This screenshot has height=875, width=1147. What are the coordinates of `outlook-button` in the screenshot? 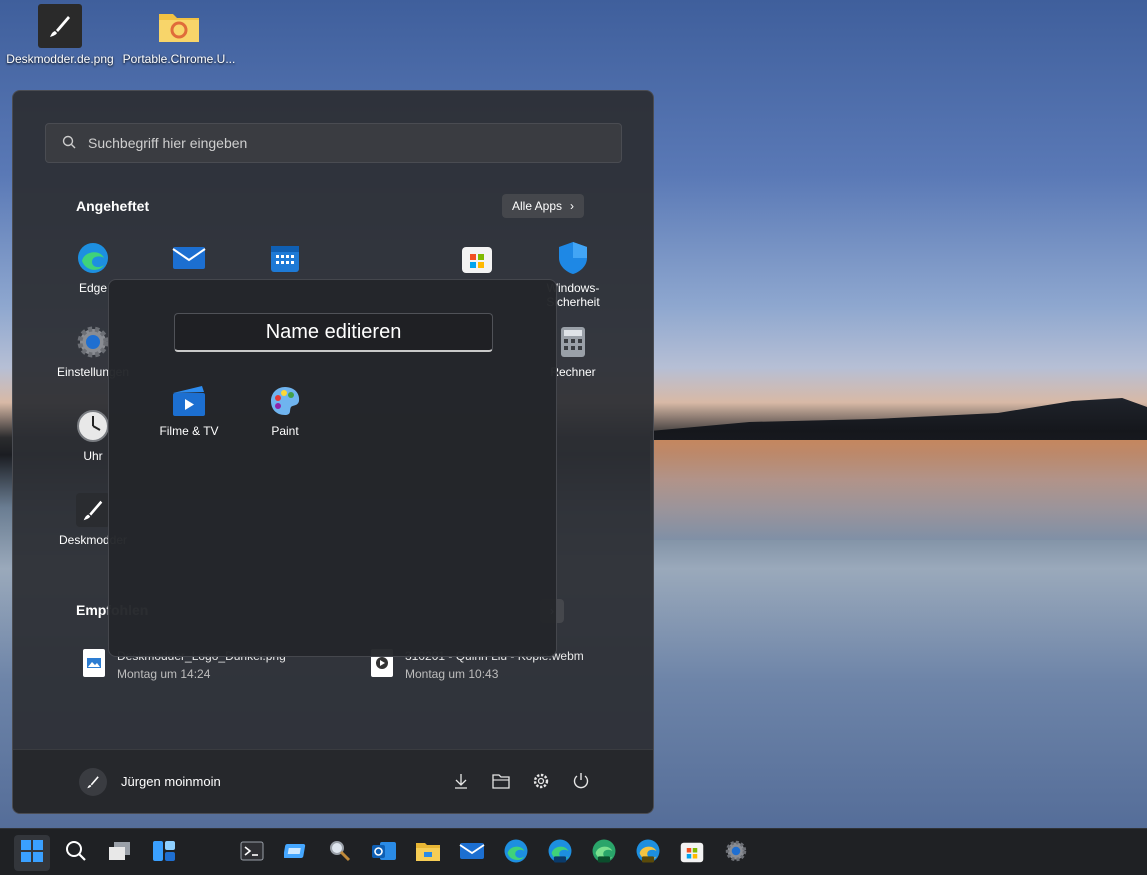 It's located at (384, 853).